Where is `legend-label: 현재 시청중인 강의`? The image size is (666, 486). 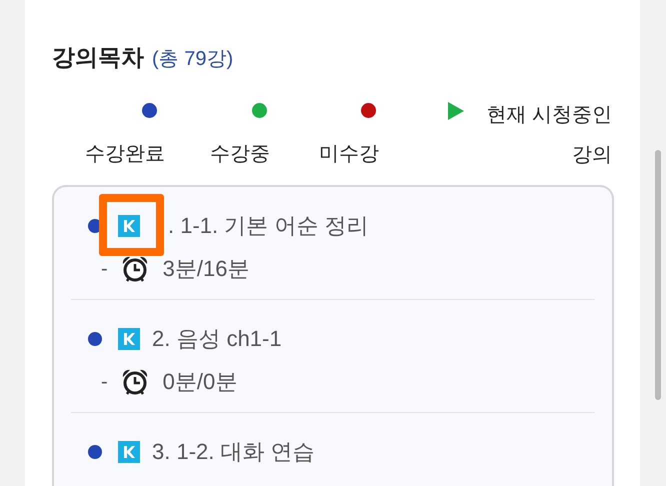 legend-label: 현재 시청중인 강의 is located at coordinates (548, 135).